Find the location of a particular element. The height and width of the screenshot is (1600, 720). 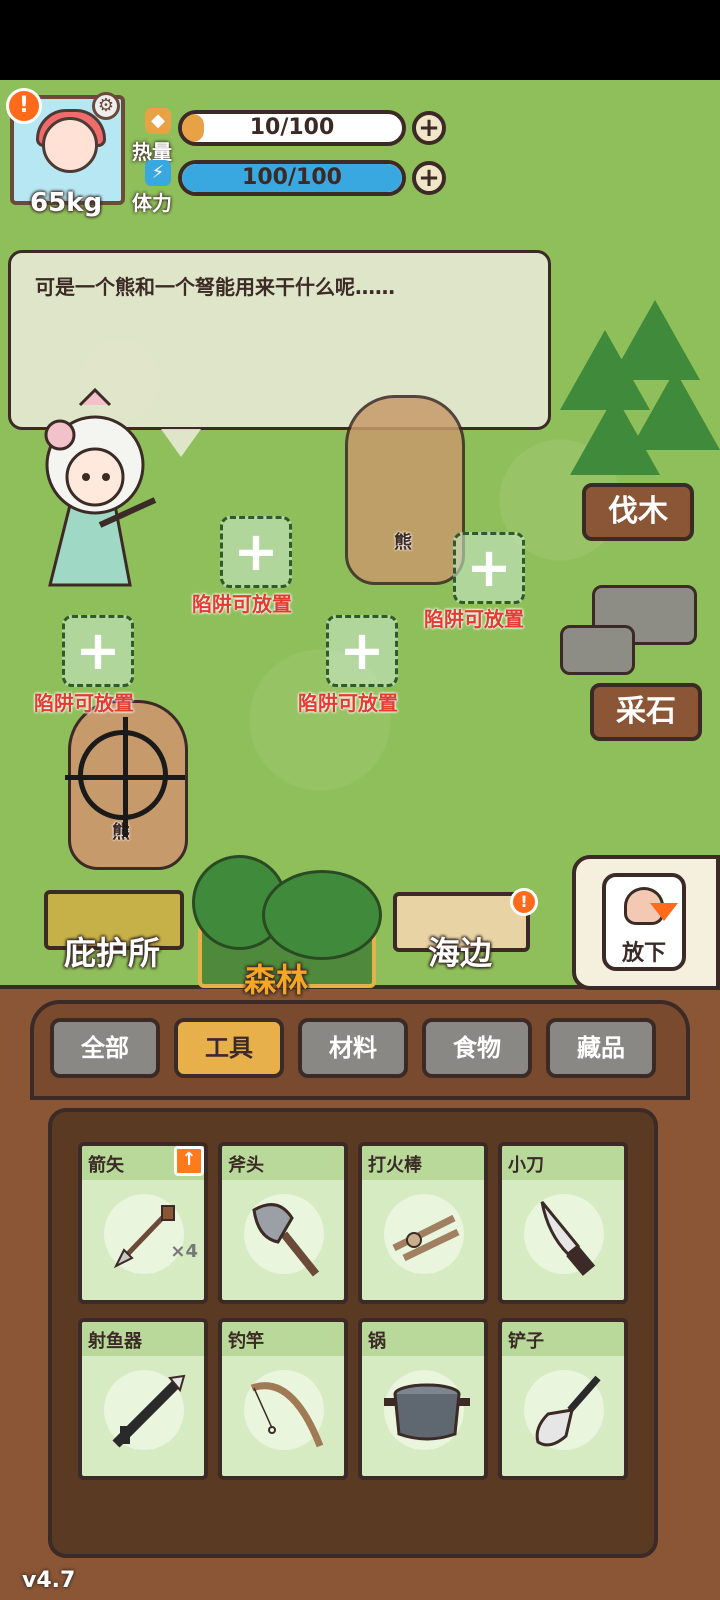

upgrade-icon: ↑ is located at coordinates (189, 1161).